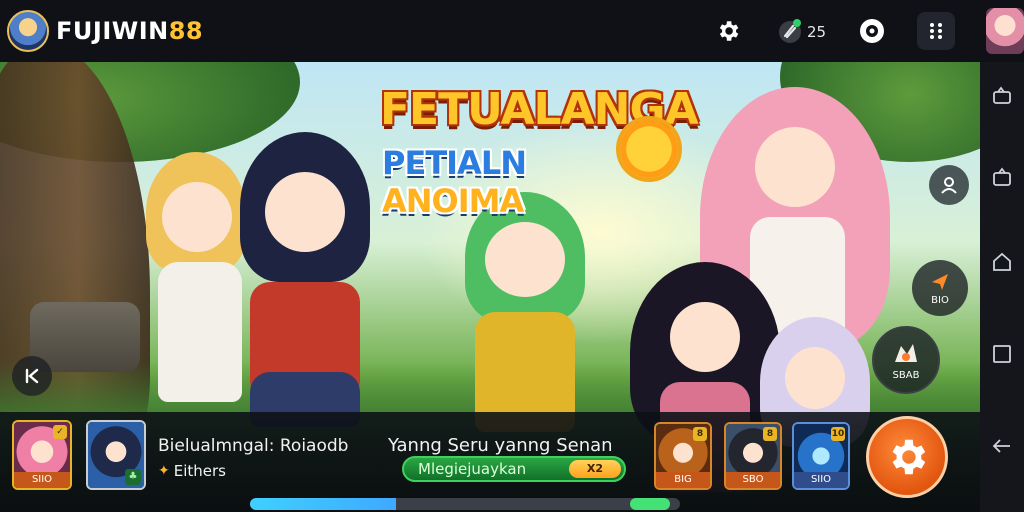 The height and width of the screenshot is (512, 1024). What do you see at coordinates (199, 471) in the screenshot?
I see `event-subtitle-text: Eithers` at bounding box center [199, 471].